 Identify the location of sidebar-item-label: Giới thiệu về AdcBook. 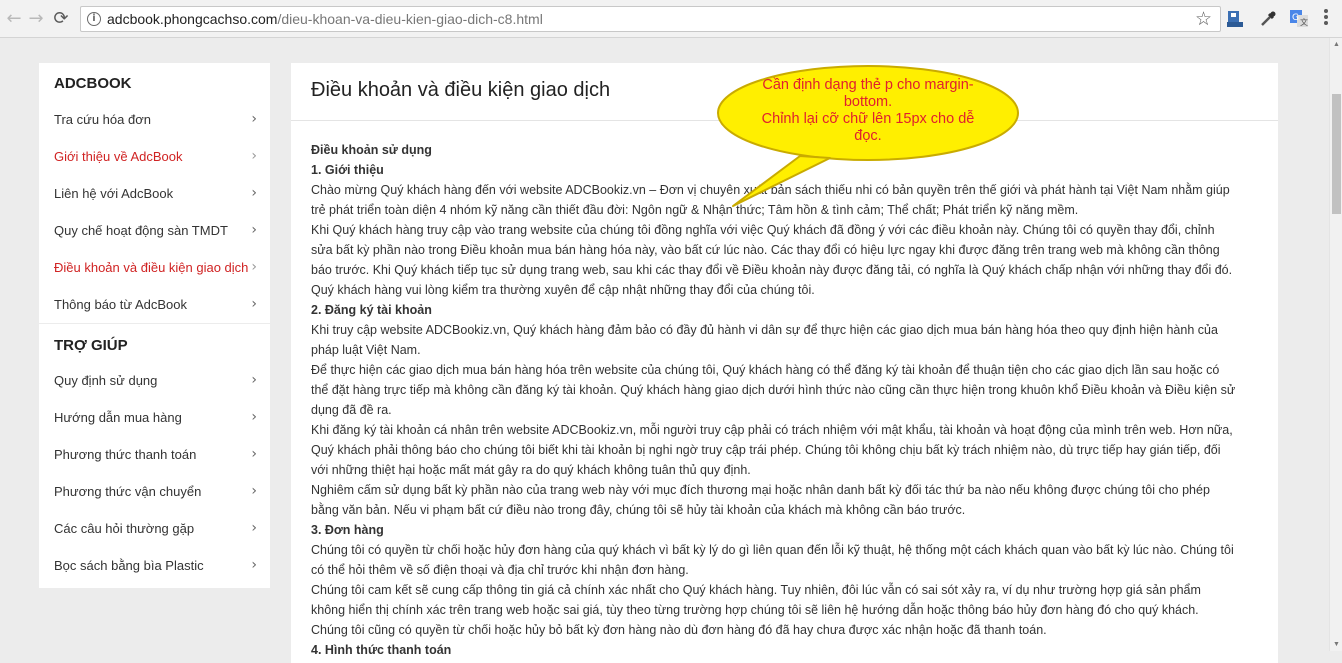
(118, 156).